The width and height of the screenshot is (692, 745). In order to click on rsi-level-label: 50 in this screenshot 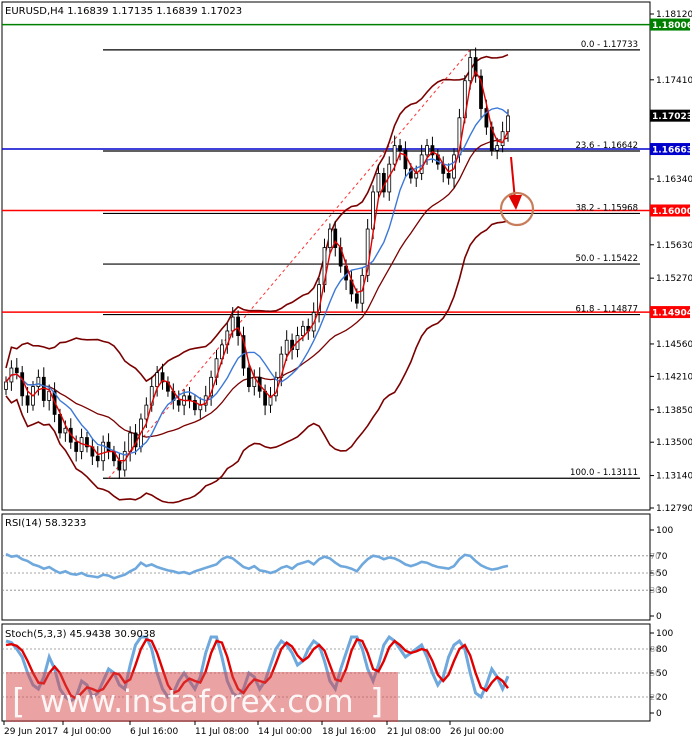, I will do `click(655, 573)`.